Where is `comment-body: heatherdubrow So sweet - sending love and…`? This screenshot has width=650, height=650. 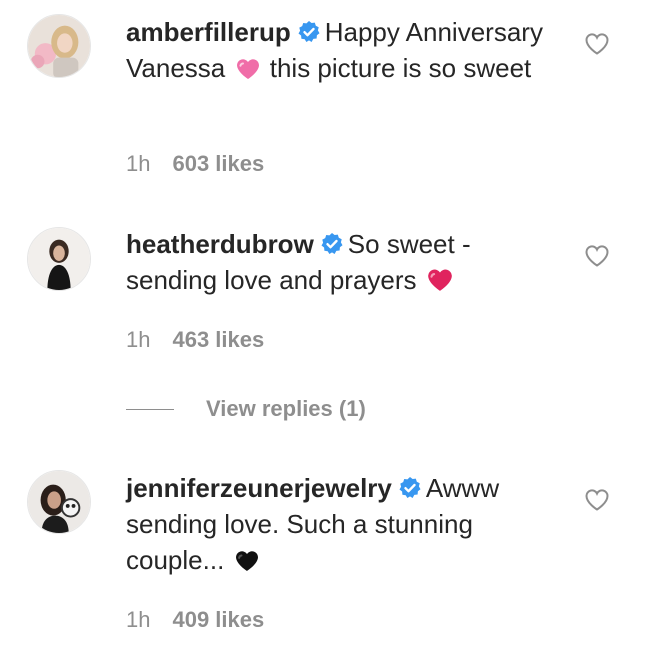
comment-body: heatherdubrow So sweet - sending love and… is located at coordinates (336, 264).